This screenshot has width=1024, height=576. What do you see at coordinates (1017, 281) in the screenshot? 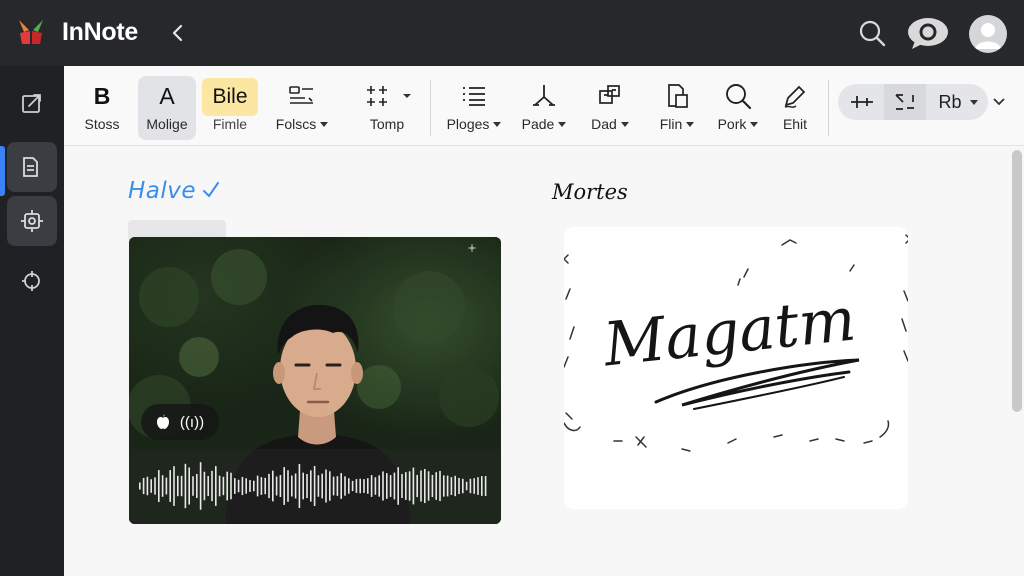
I see `vertical-scrollbar` at bounding box center [1017, 281].